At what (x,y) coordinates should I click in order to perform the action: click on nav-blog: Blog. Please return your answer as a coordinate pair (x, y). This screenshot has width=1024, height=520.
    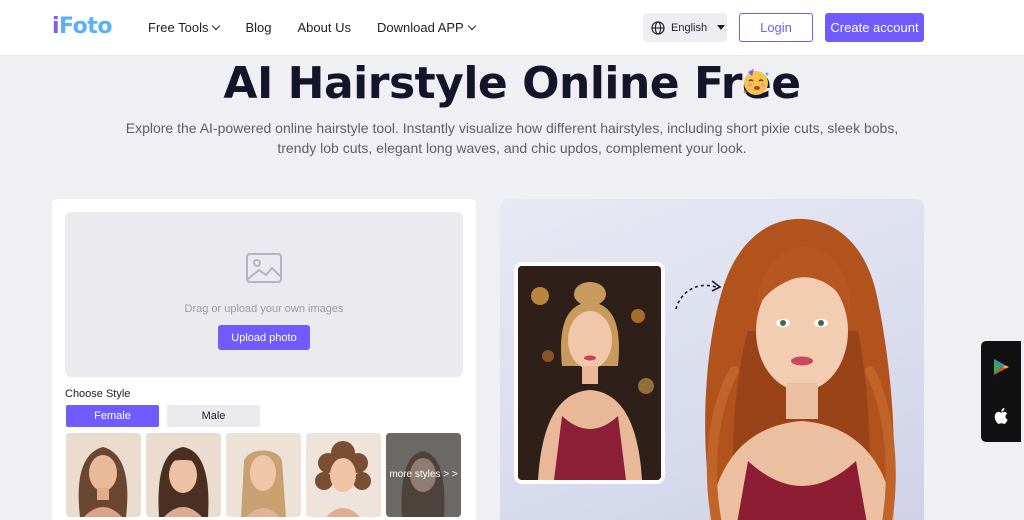
    Looking at the image, I should click on (258, 27).